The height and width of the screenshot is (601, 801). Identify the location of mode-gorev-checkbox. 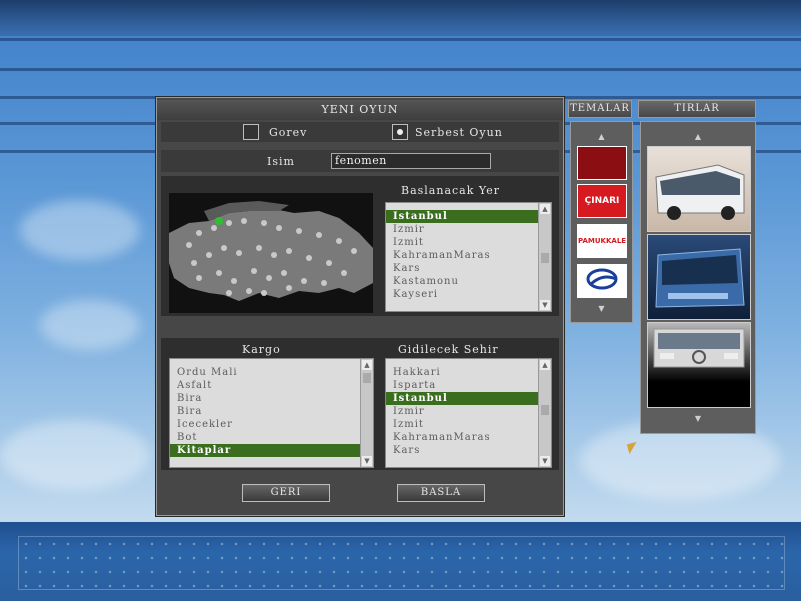
(251, 132).